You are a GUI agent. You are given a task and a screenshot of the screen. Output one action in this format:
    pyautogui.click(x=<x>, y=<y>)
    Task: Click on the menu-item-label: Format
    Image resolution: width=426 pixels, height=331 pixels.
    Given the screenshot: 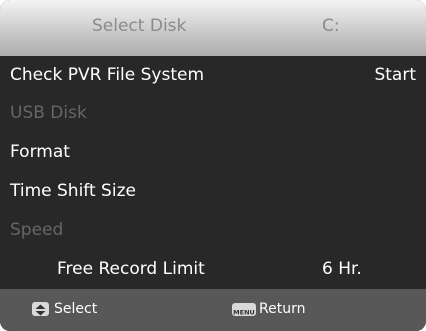 What is the action you would take?
    pyautogui.click(x=40, y=152)
    